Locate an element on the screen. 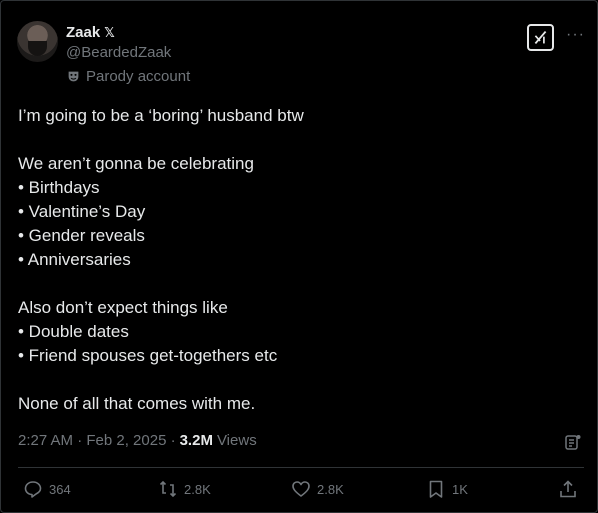  share-icon is located at coordinates (568, 489).